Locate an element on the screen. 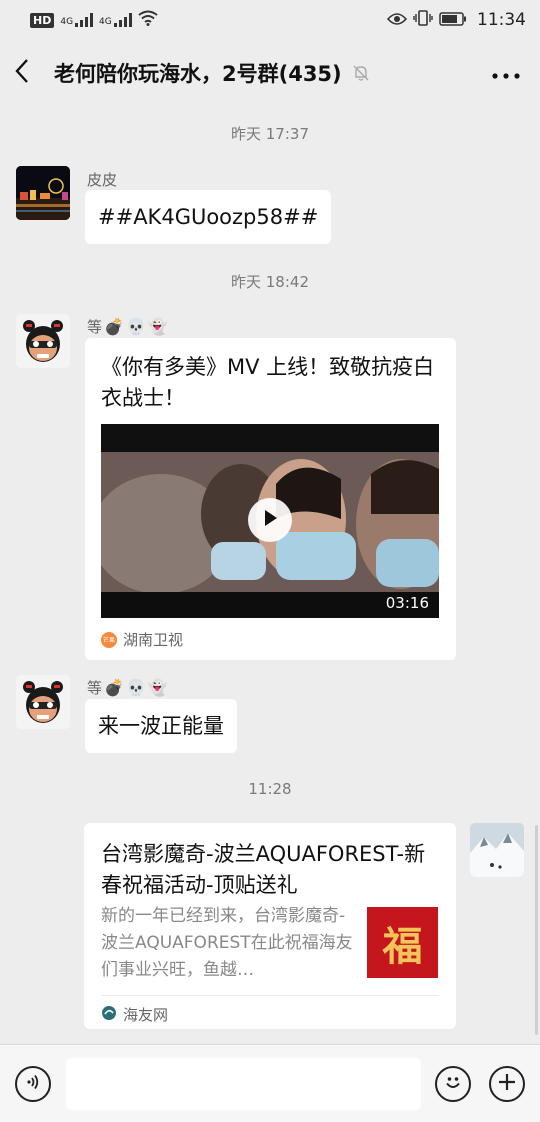 This screenshot has width=540, height=1122. play-button is located at coordinates (270, 520).